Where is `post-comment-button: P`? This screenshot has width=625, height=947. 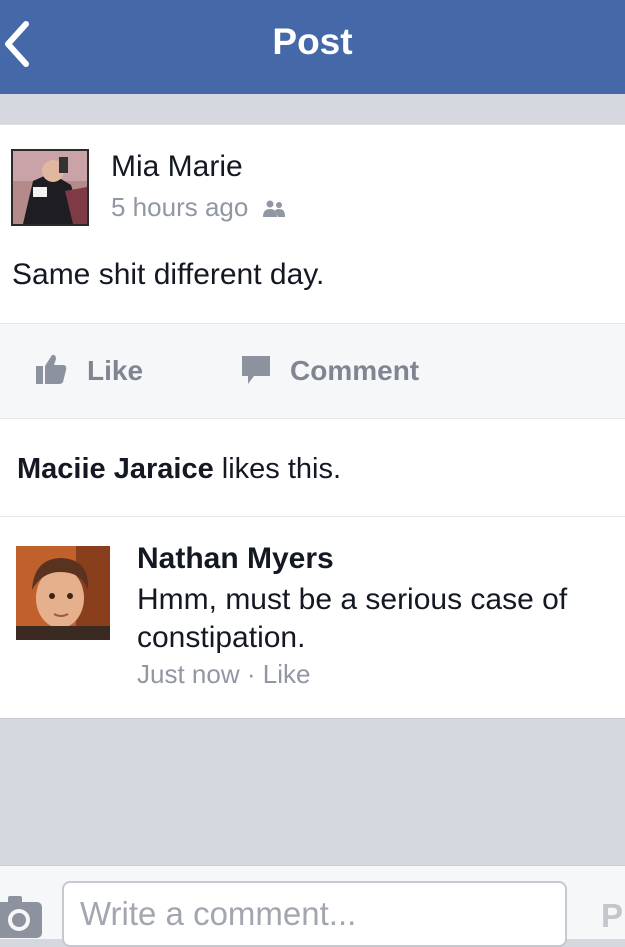
post-comment-button: P is located at coordinates (612, 916).